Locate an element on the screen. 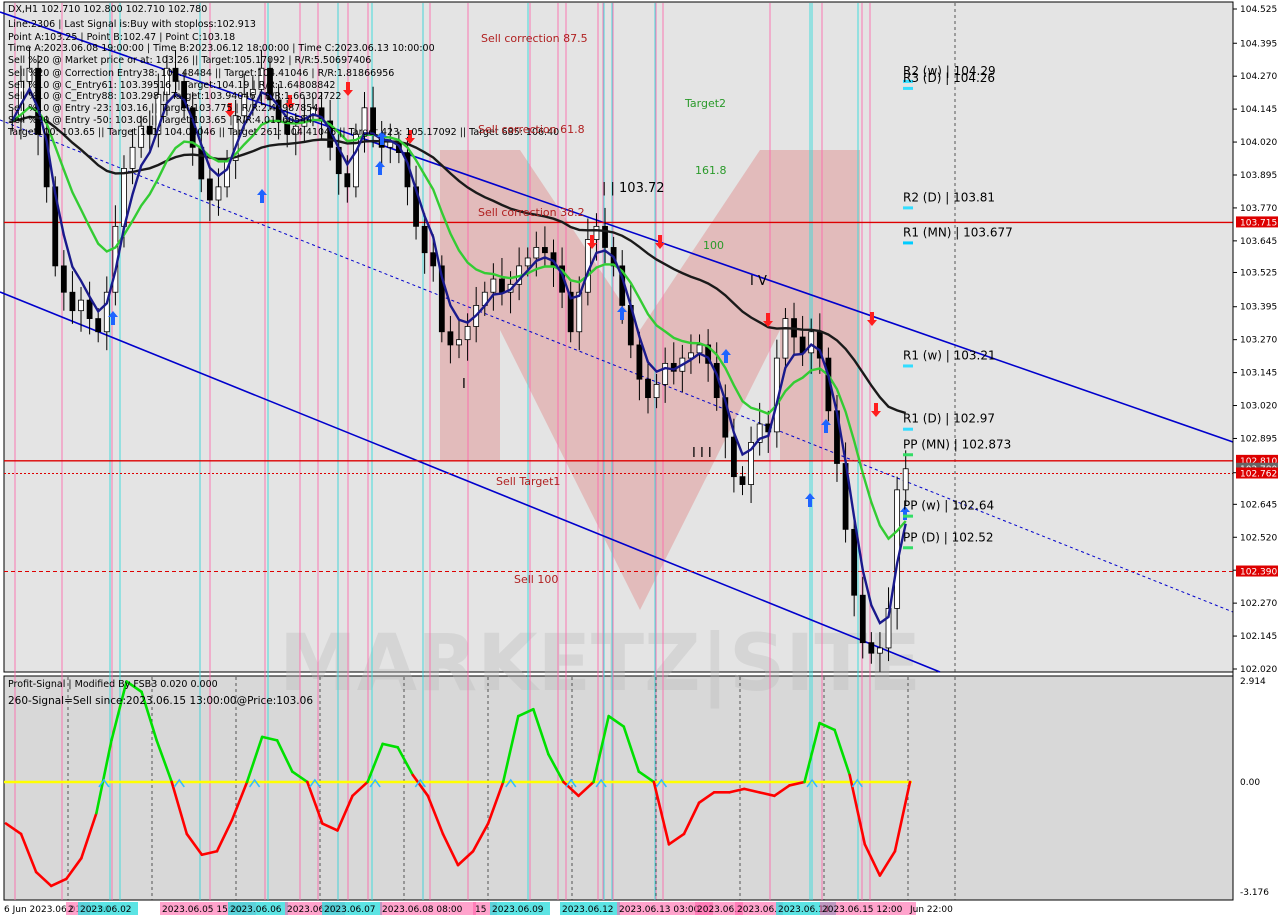 The height and width of the screenshot is (924, 1280). price-tick-label: 104.145 is located at coordinates (1258, 110).